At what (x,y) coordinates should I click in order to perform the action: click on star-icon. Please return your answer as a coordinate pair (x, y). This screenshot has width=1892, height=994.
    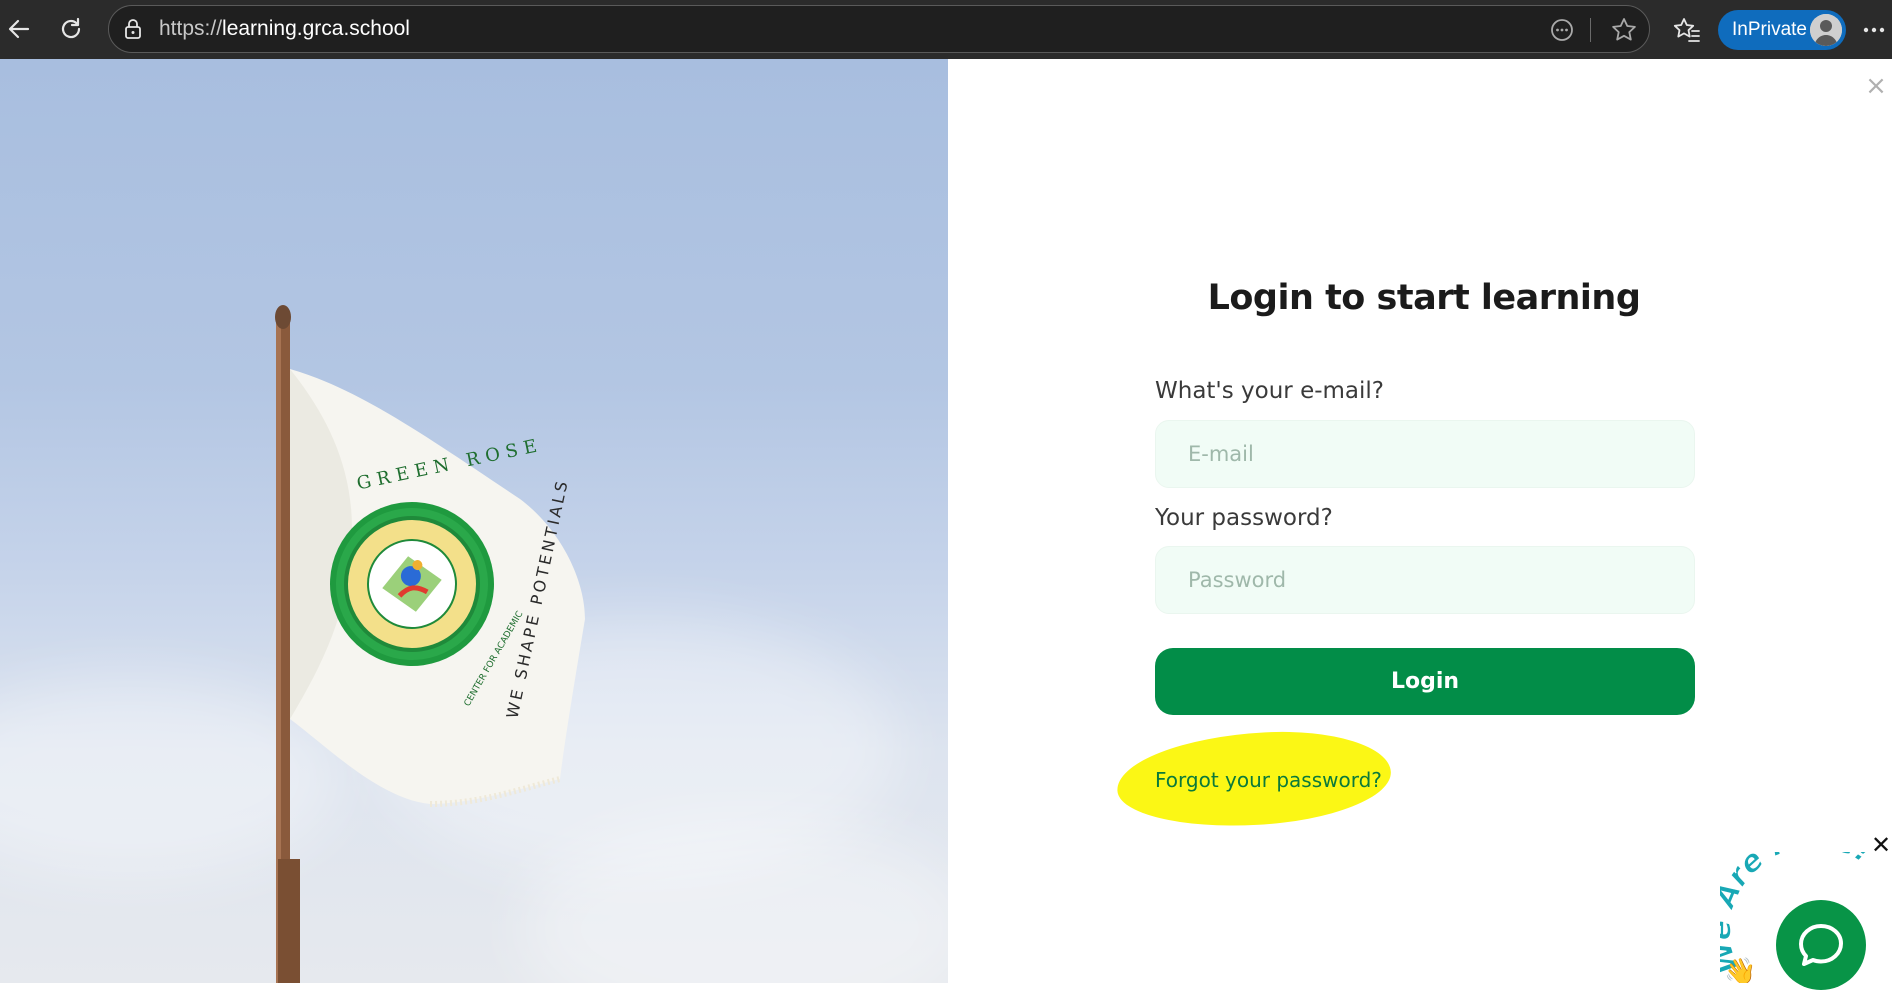
    Looking at the image, I should click on (1624, 29).